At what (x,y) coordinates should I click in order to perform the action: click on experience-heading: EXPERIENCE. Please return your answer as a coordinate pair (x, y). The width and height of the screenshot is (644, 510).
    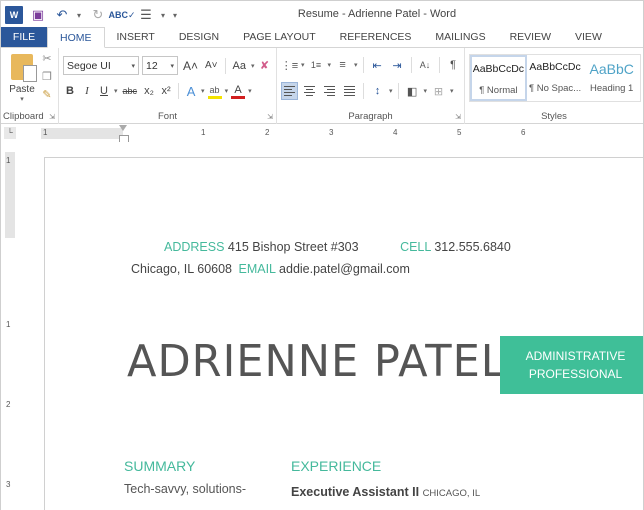
    Looking at the image, I should click on (336, 466).